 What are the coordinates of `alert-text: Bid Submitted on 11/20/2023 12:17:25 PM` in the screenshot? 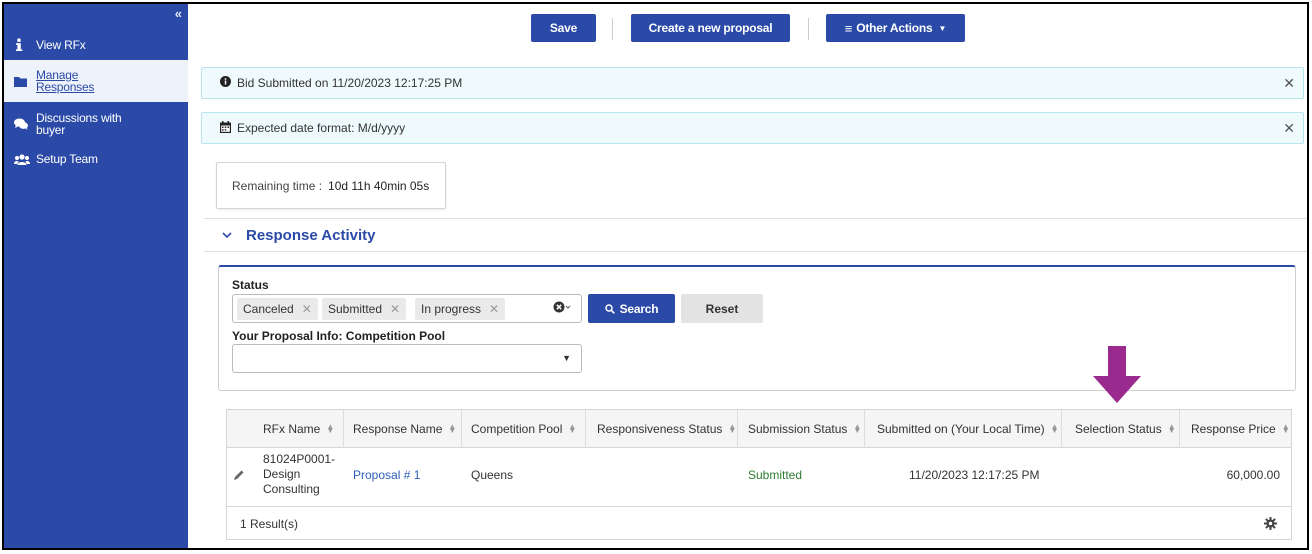 It's located at (350, 83).